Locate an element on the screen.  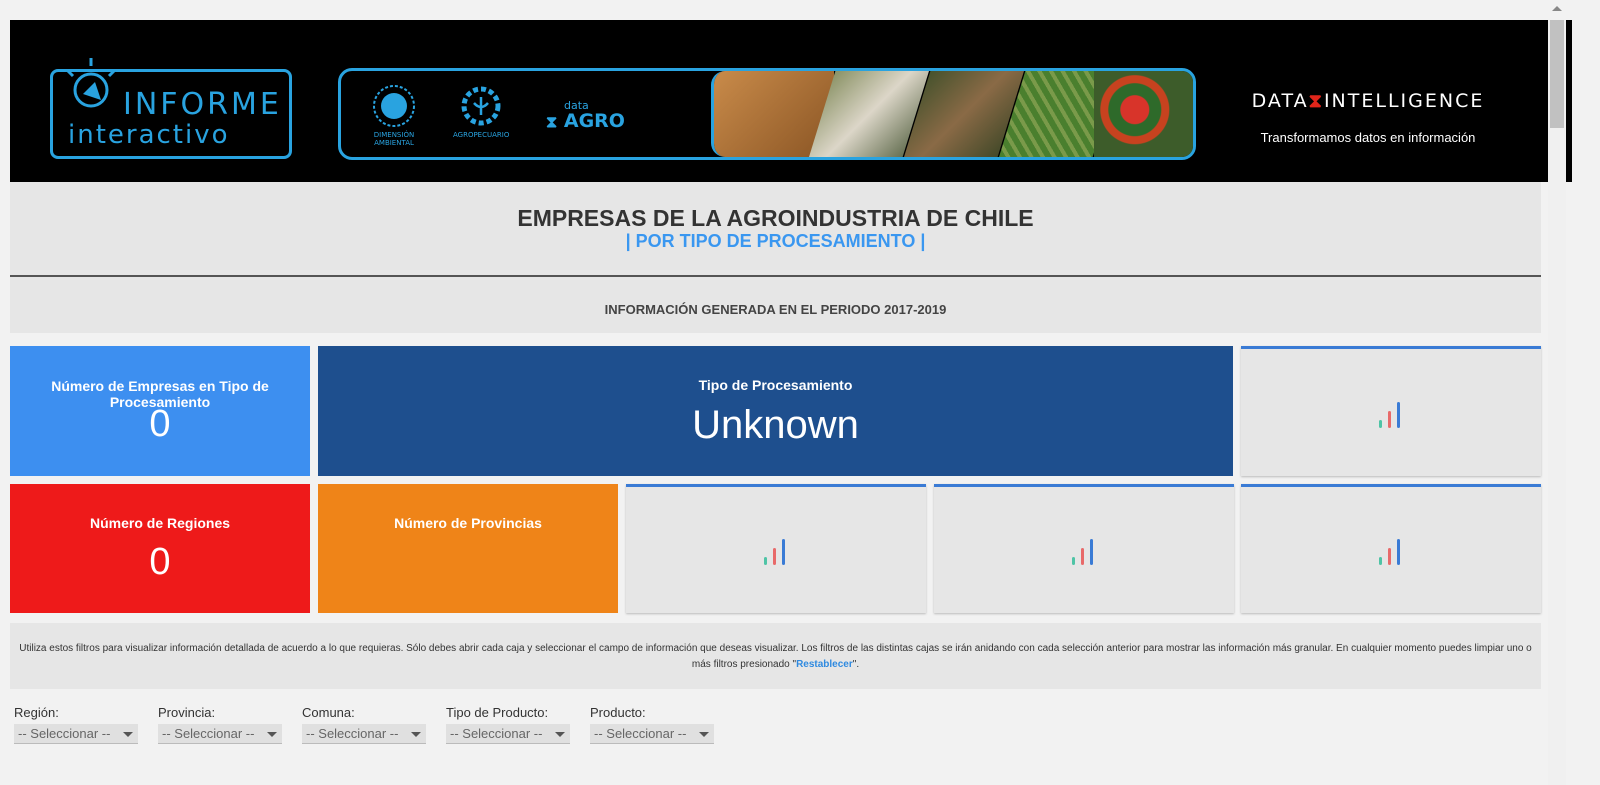
region-select: -- Seleccionar -- is located at coordinates (76, 734).